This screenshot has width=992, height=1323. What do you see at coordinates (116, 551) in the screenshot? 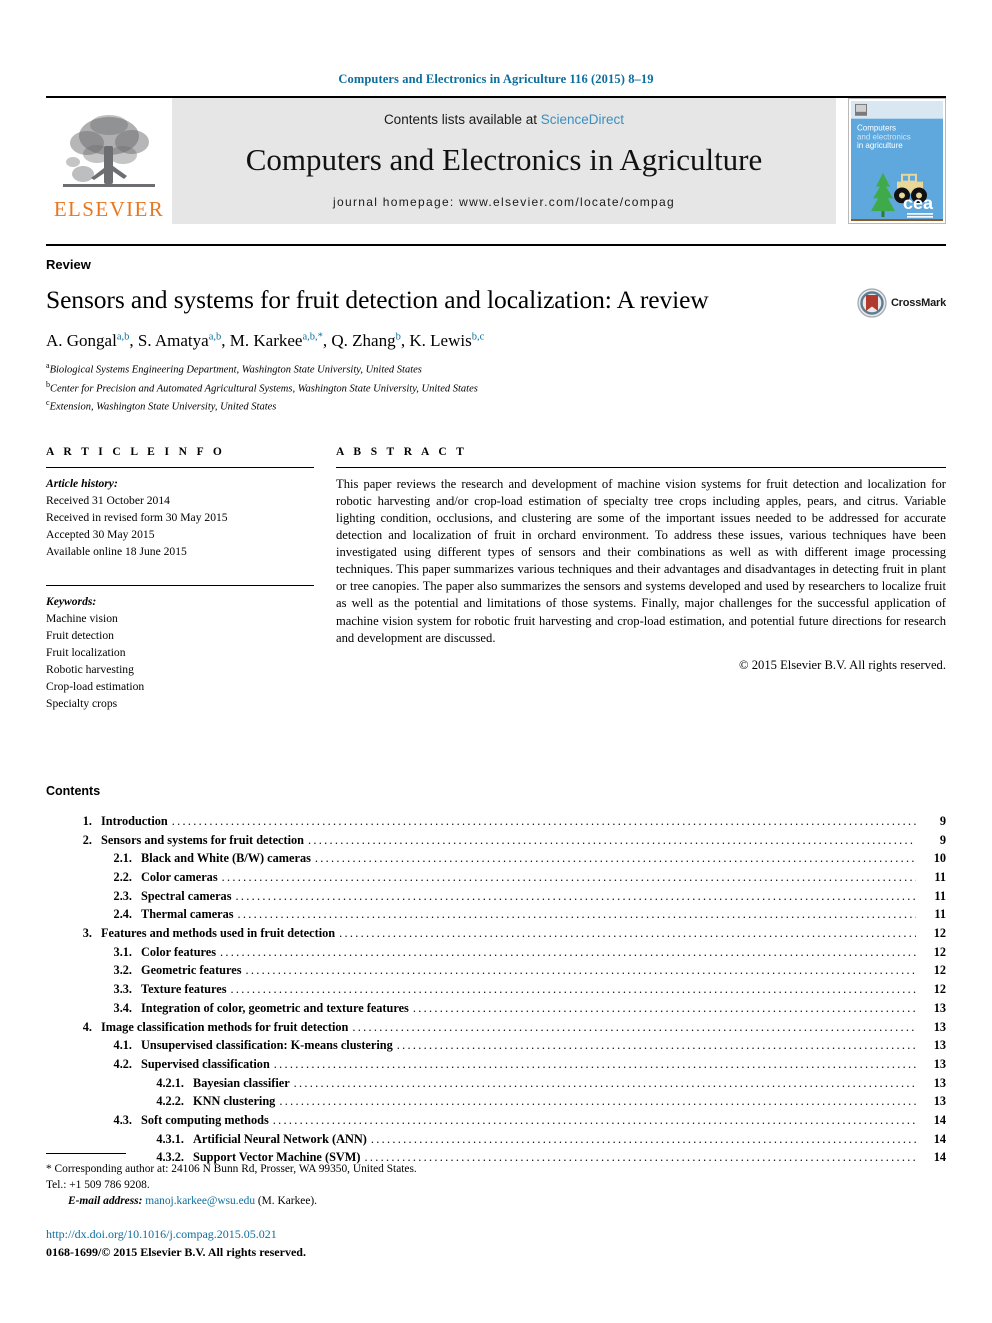
I see `article-history-item: Available online 18 June 2015` at bounding box center [116, 551].